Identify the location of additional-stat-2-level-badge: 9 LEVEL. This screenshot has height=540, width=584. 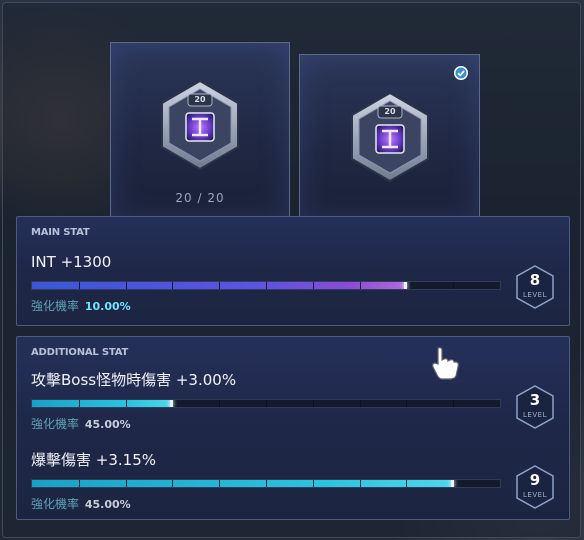
(535, 487).